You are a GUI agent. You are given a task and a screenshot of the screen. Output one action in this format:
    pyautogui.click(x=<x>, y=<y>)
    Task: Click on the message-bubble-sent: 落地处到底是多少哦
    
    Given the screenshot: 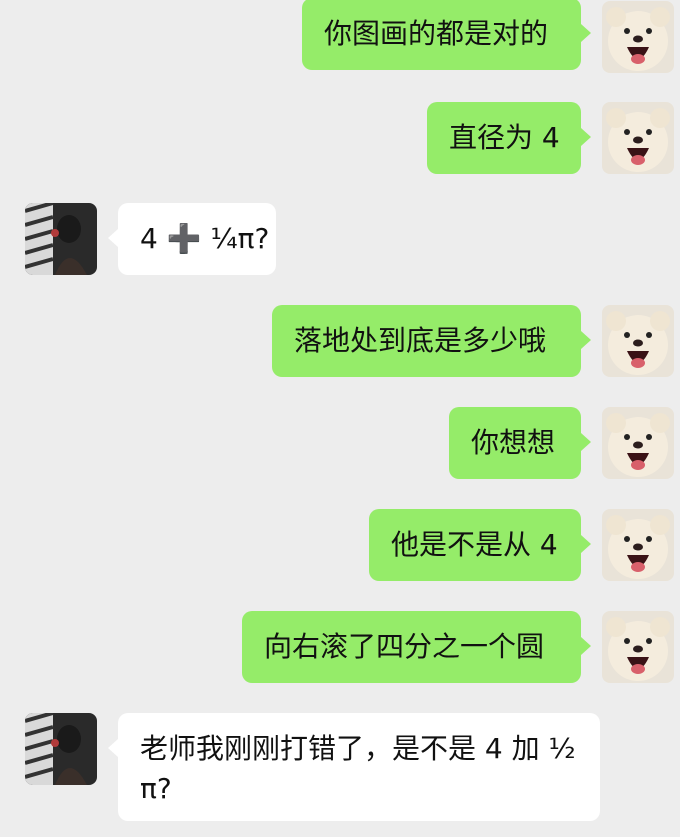 What is the action you would take?
    pyautogui.click(x=431, y=341)
    